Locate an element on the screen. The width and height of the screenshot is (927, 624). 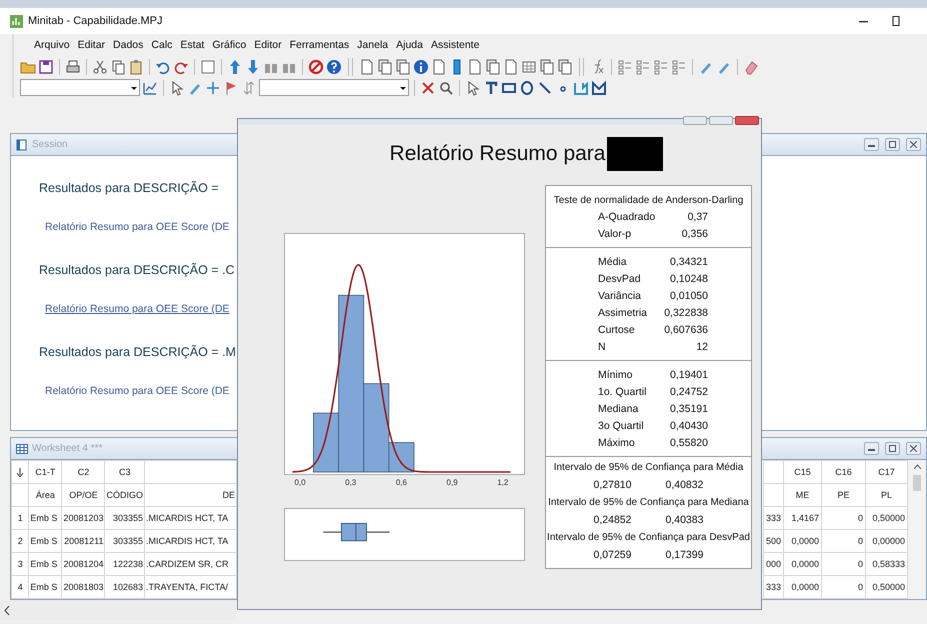
menu-item: Janela is located at coordinates (372, 45).